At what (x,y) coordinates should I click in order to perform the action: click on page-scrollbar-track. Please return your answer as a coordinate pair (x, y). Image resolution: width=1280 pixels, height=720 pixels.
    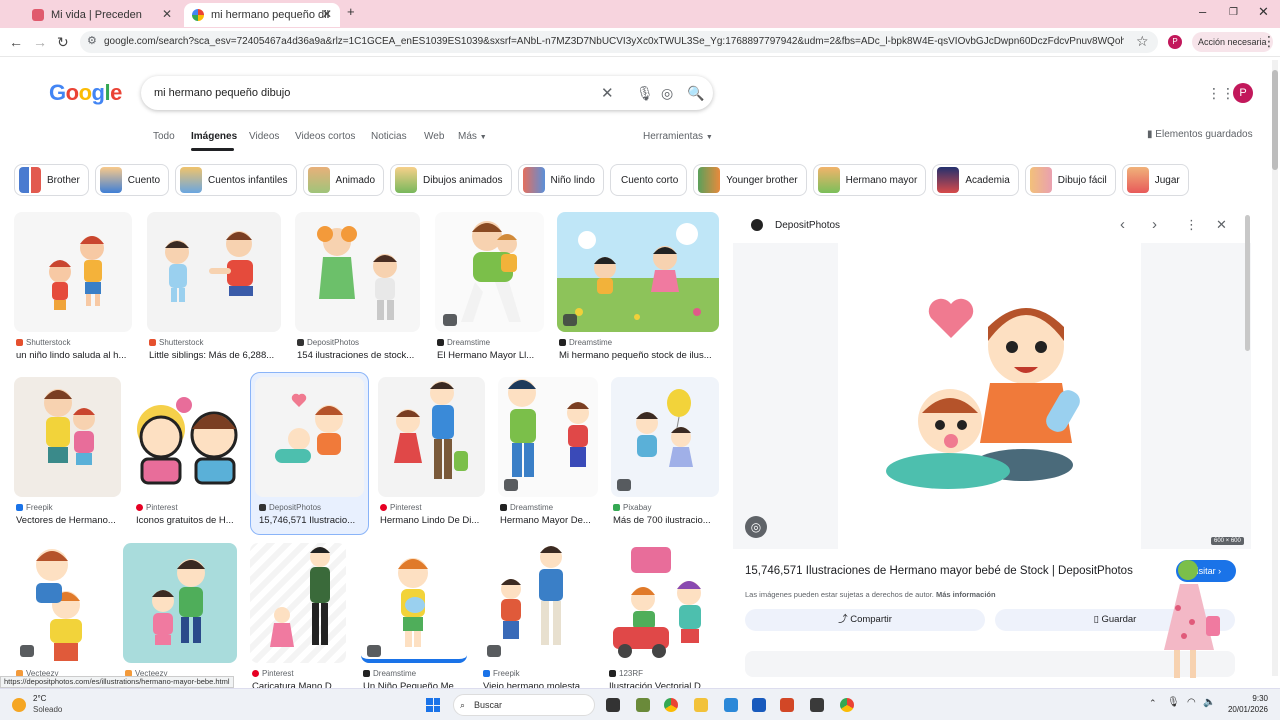
    Looking at the image, I should click on (1275, 368).